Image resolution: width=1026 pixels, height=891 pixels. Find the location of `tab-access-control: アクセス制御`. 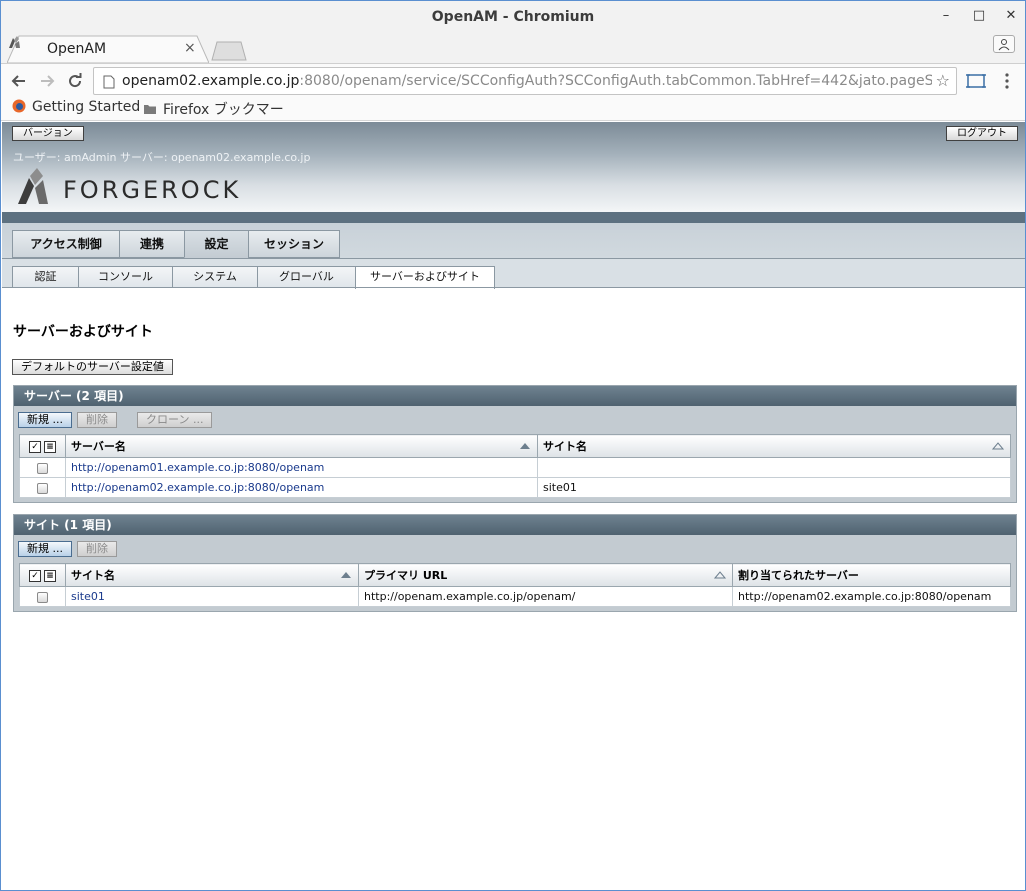

tab-access-control: アクセス制御 is located at coordinates (66, 244).